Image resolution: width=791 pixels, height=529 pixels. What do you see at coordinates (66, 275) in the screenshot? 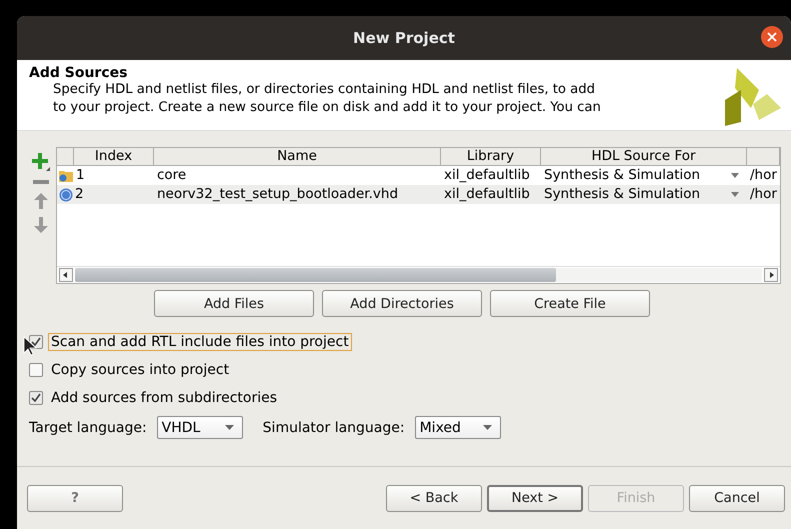
I see `scroll-left-icon` at bounding box center [66, 275].